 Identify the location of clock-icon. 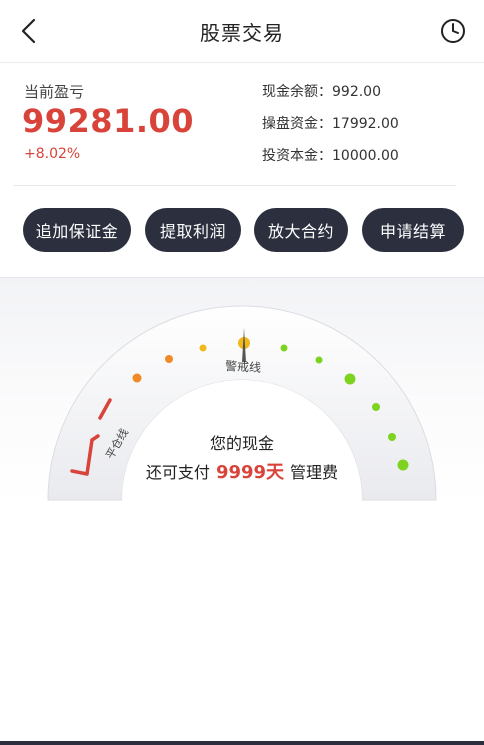
(453, 31).